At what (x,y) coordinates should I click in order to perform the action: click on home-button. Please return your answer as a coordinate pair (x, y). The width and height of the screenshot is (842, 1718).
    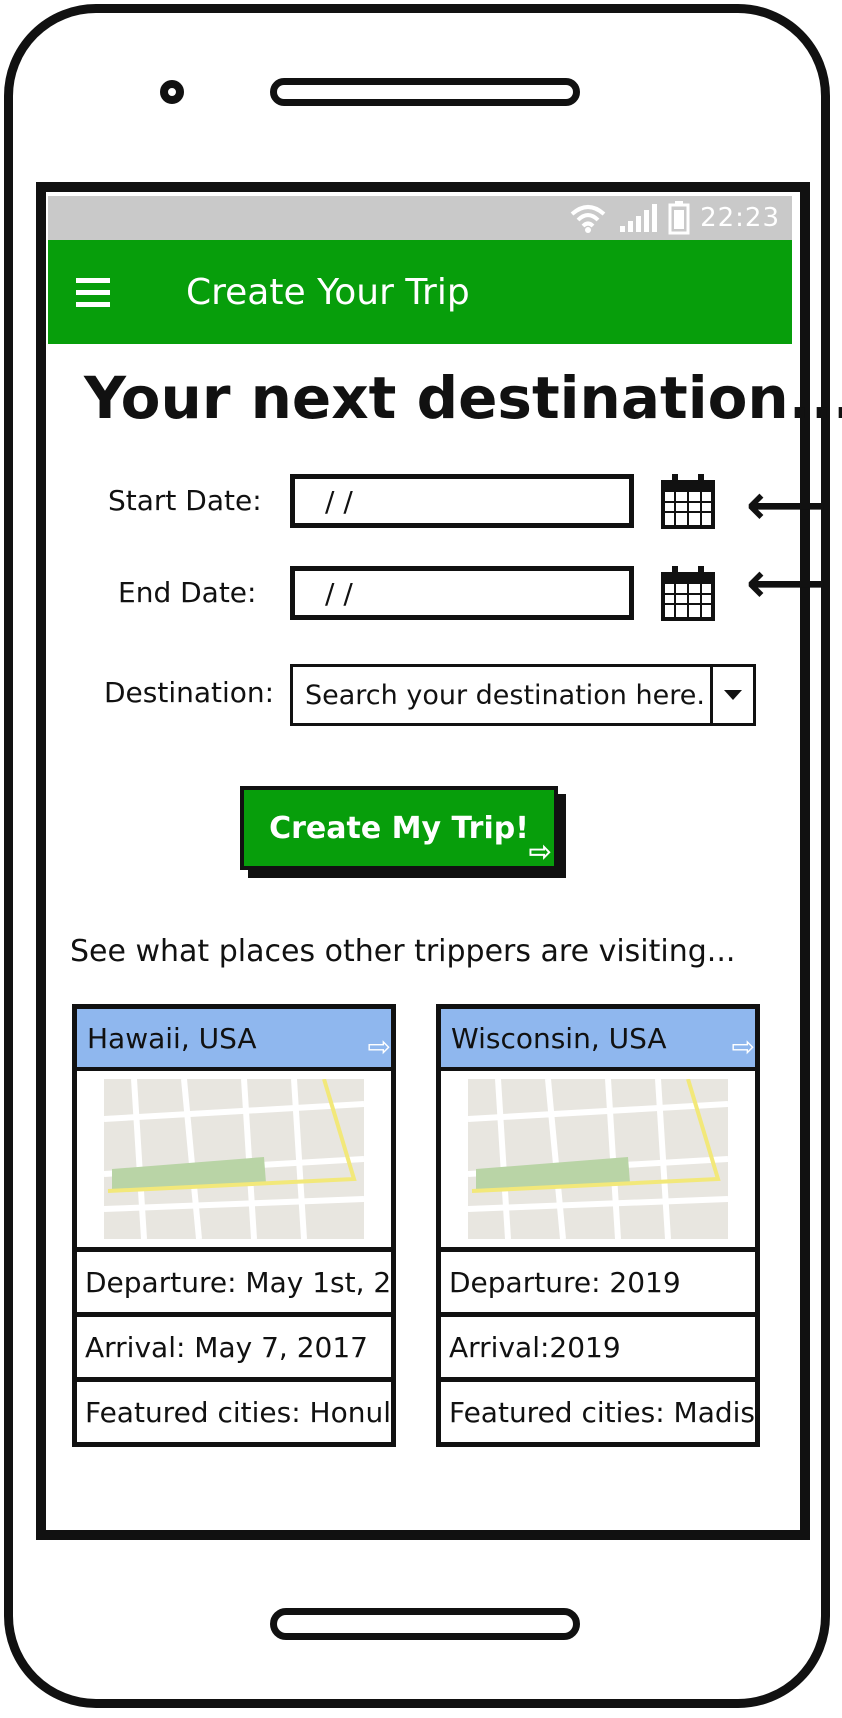
    Looking at the image, I should click on (425, 1624).